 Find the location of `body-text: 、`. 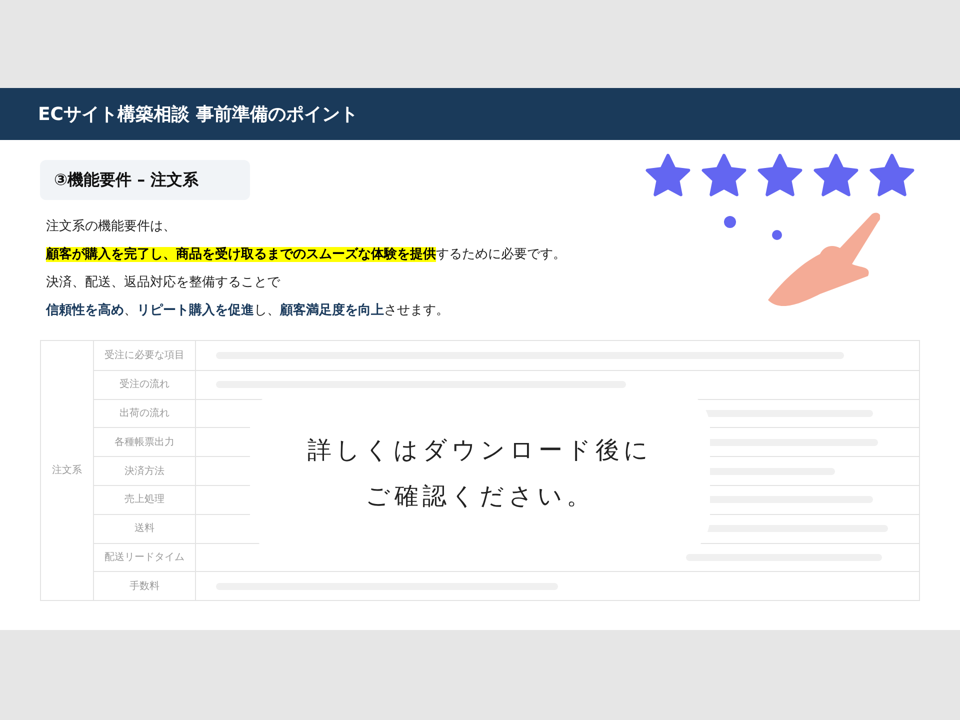

body-text: 、 is located at coordinates (130, 310).